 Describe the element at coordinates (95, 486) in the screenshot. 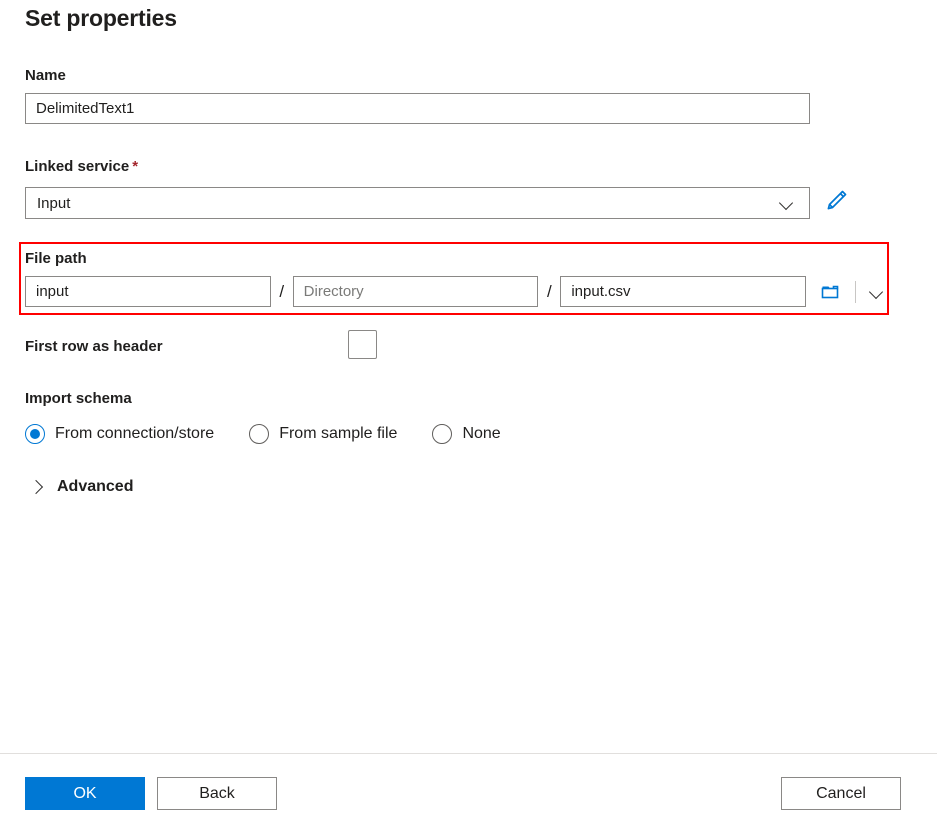

I see `advanced-label: Advanced` at that location.